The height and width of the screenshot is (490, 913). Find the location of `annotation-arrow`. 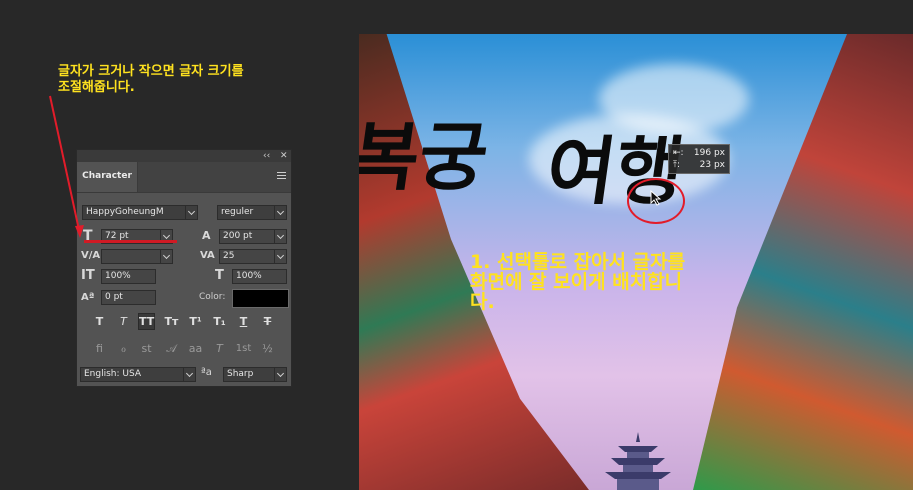

annotation-arrow is located at coordinates (66, 166).